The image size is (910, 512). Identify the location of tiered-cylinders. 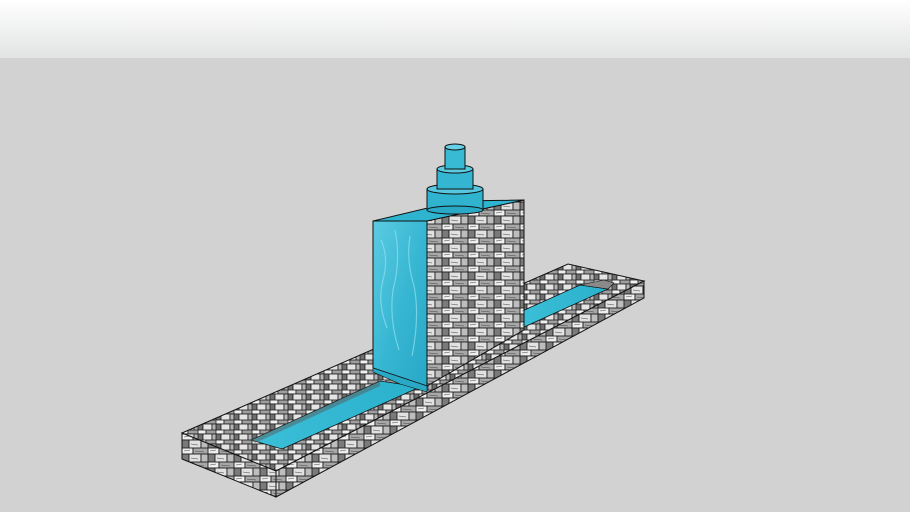
(455, 179).